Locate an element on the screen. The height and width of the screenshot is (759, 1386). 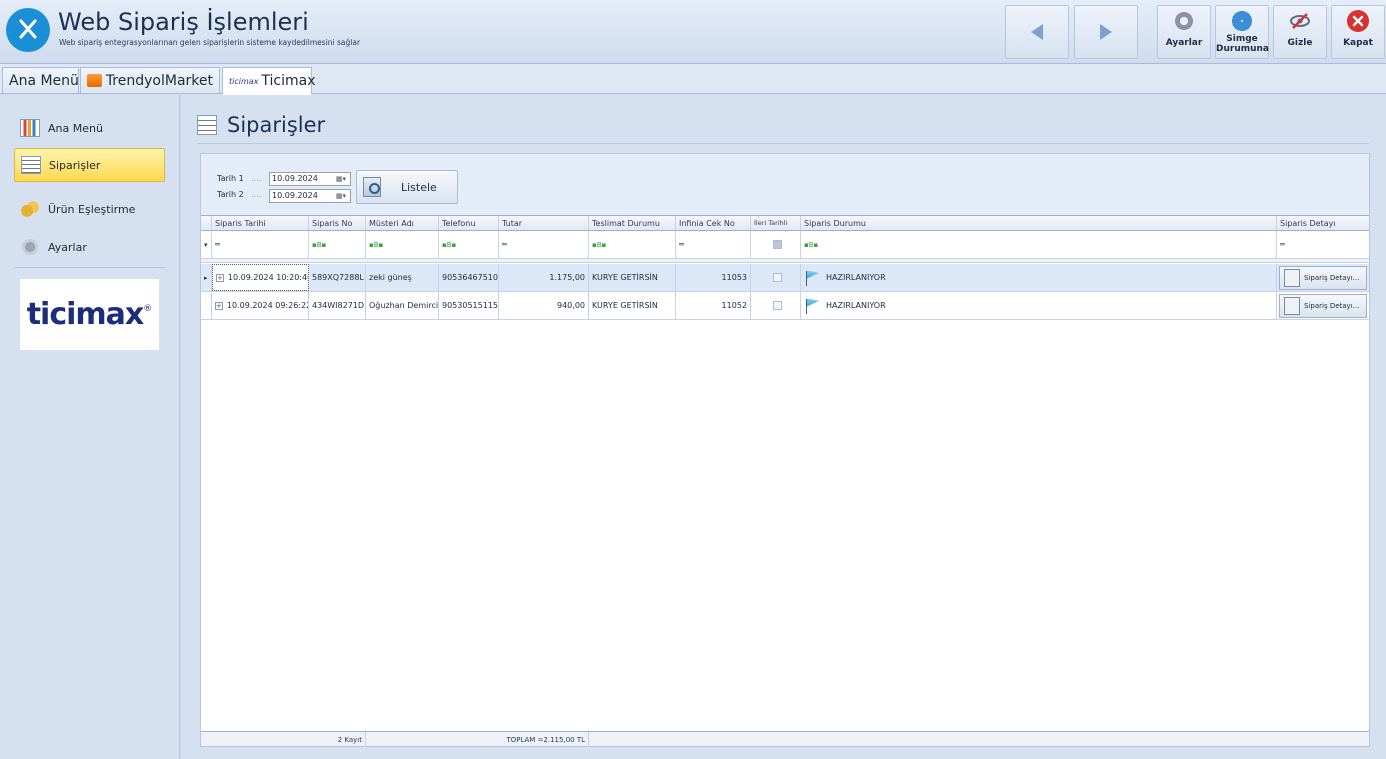
sidebar-item-ayarlar: Ayarlar is located at coordinates (89, 247).